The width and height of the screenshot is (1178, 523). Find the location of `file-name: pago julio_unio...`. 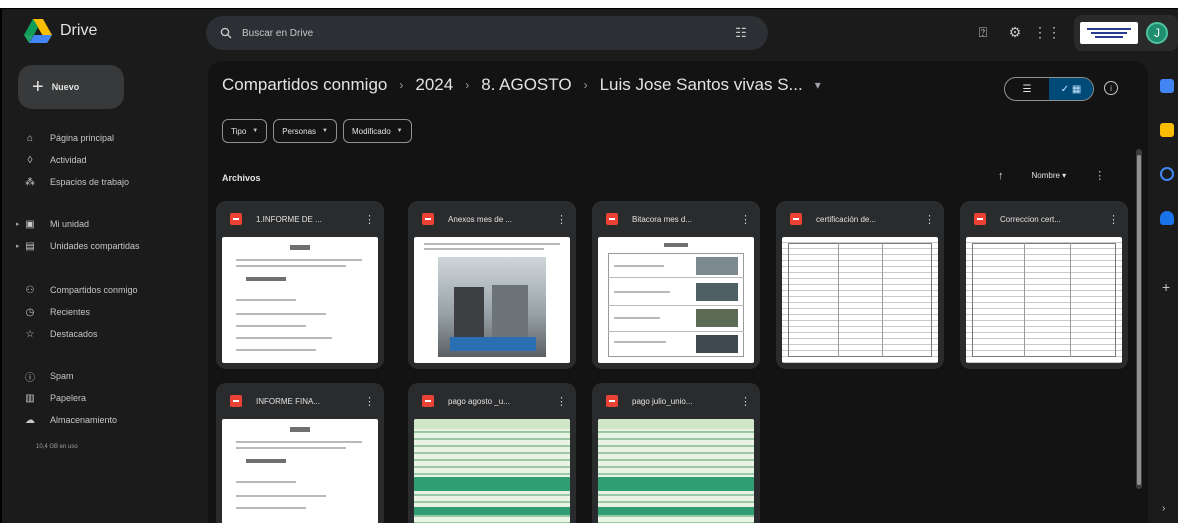

file-name: pago julio_unio... is located at coordinates (662, 401).